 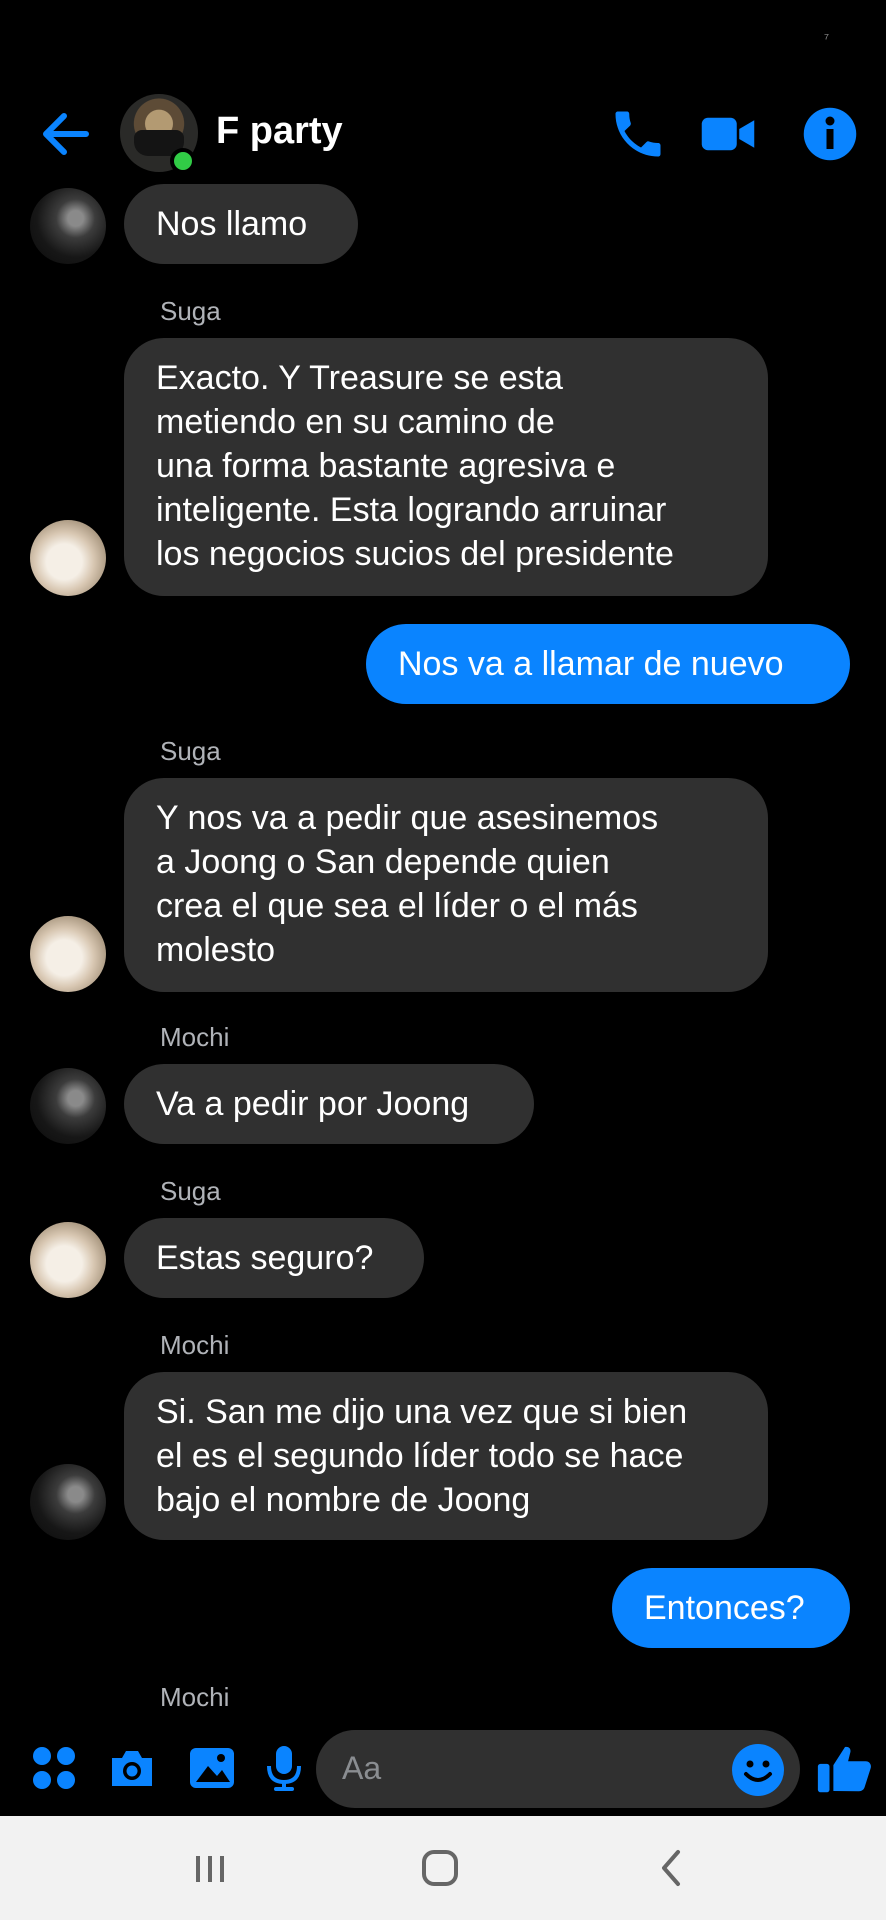 What do you see at coordinates (232, 224) in the screenshot?
I see `message-text: Nos llamo` at bounding box center [232, 224].